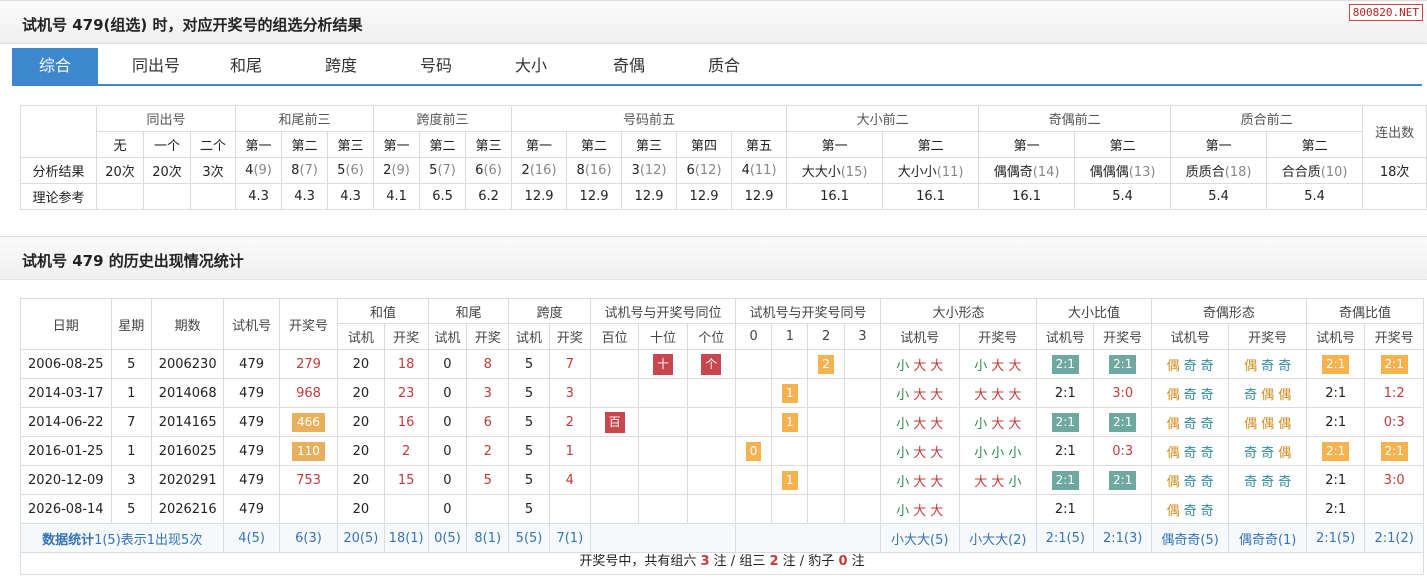 This screenshot has height=580, width=1427. Describe the element at coordinates (649, 118) in the screenshot. I see `group-header: 号码前五` at that location.